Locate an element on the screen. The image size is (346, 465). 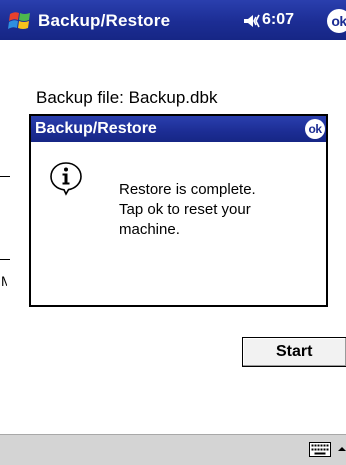
message-line: machine. is located at coordinates (149, 229).